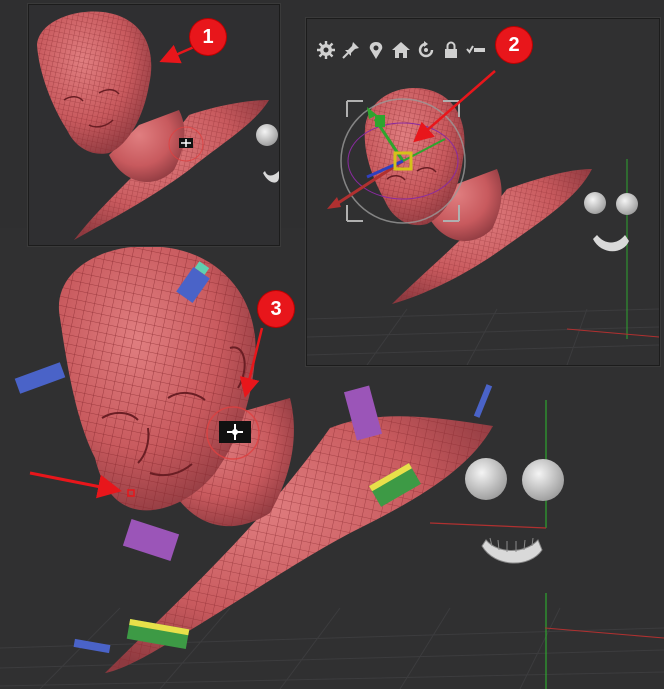 Image resolution: width=664 pixels, height=689 pixels. I want to click on eyeball-left, so click(486, 479).